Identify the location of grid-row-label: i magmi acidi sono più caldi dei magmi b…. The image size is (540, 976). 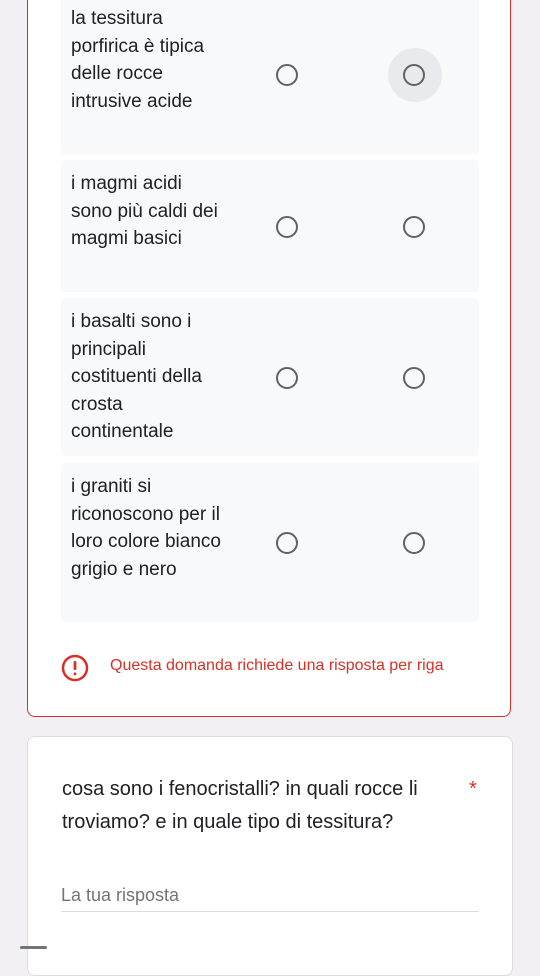
(144, 211).